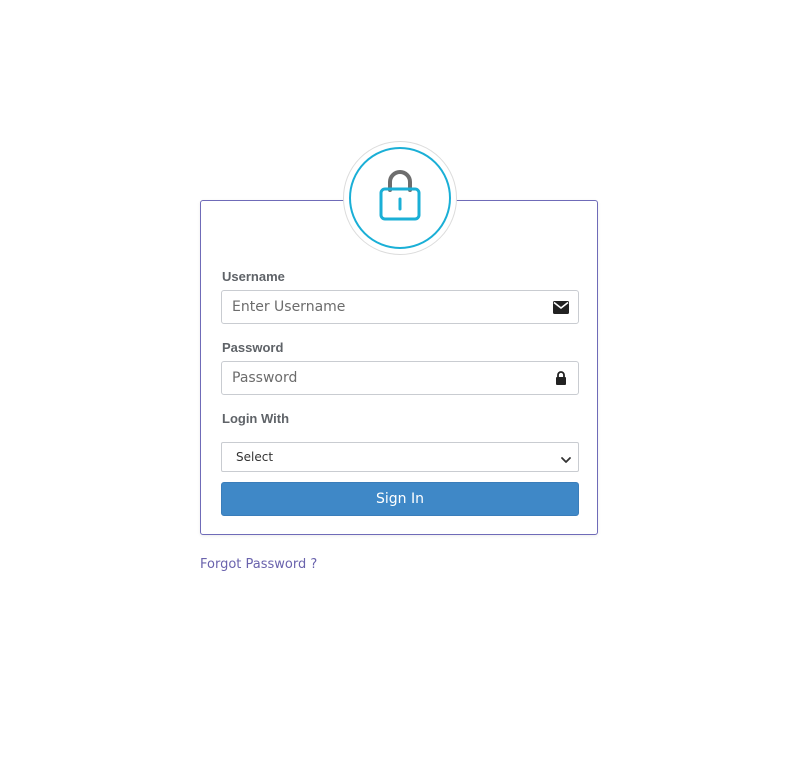 This screenshot has width=800, height=774. What do you see at coordinates (400, 457) in the screenshot?
I see `login-with-select: Select` at bounding box center [400, 457].